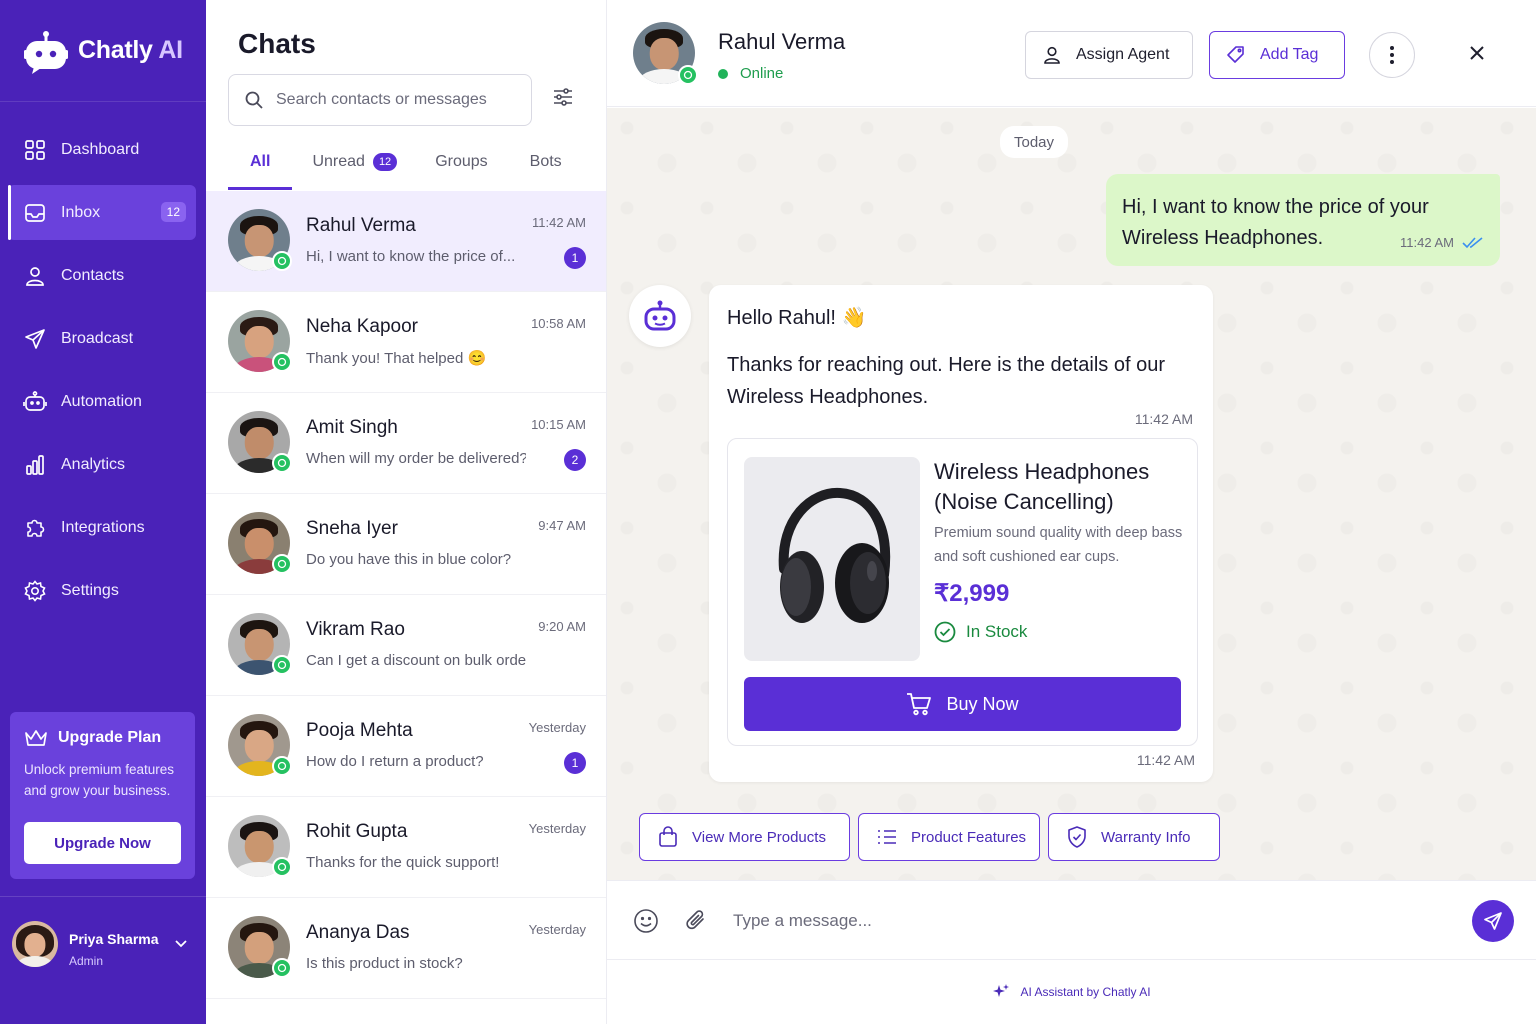 Image resolution: width=1536 pixels, height=1024 pixels. Describe the element at coordinates (1235, 54) in the screenshot. I see `tag-icon` at that location.